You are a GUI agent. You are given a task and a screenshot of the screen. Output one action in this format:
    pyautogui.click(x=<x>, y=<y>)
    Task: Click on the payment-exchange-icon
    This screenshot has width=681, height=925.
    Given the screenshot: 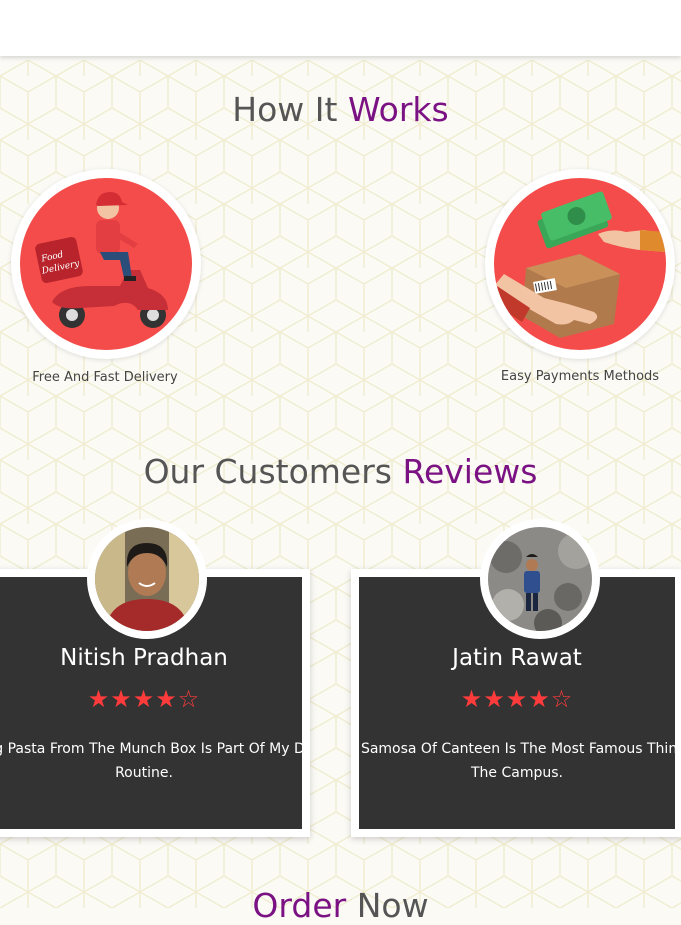 What is the action you would take?
    pyautogui.click(x=580, y=264)
    